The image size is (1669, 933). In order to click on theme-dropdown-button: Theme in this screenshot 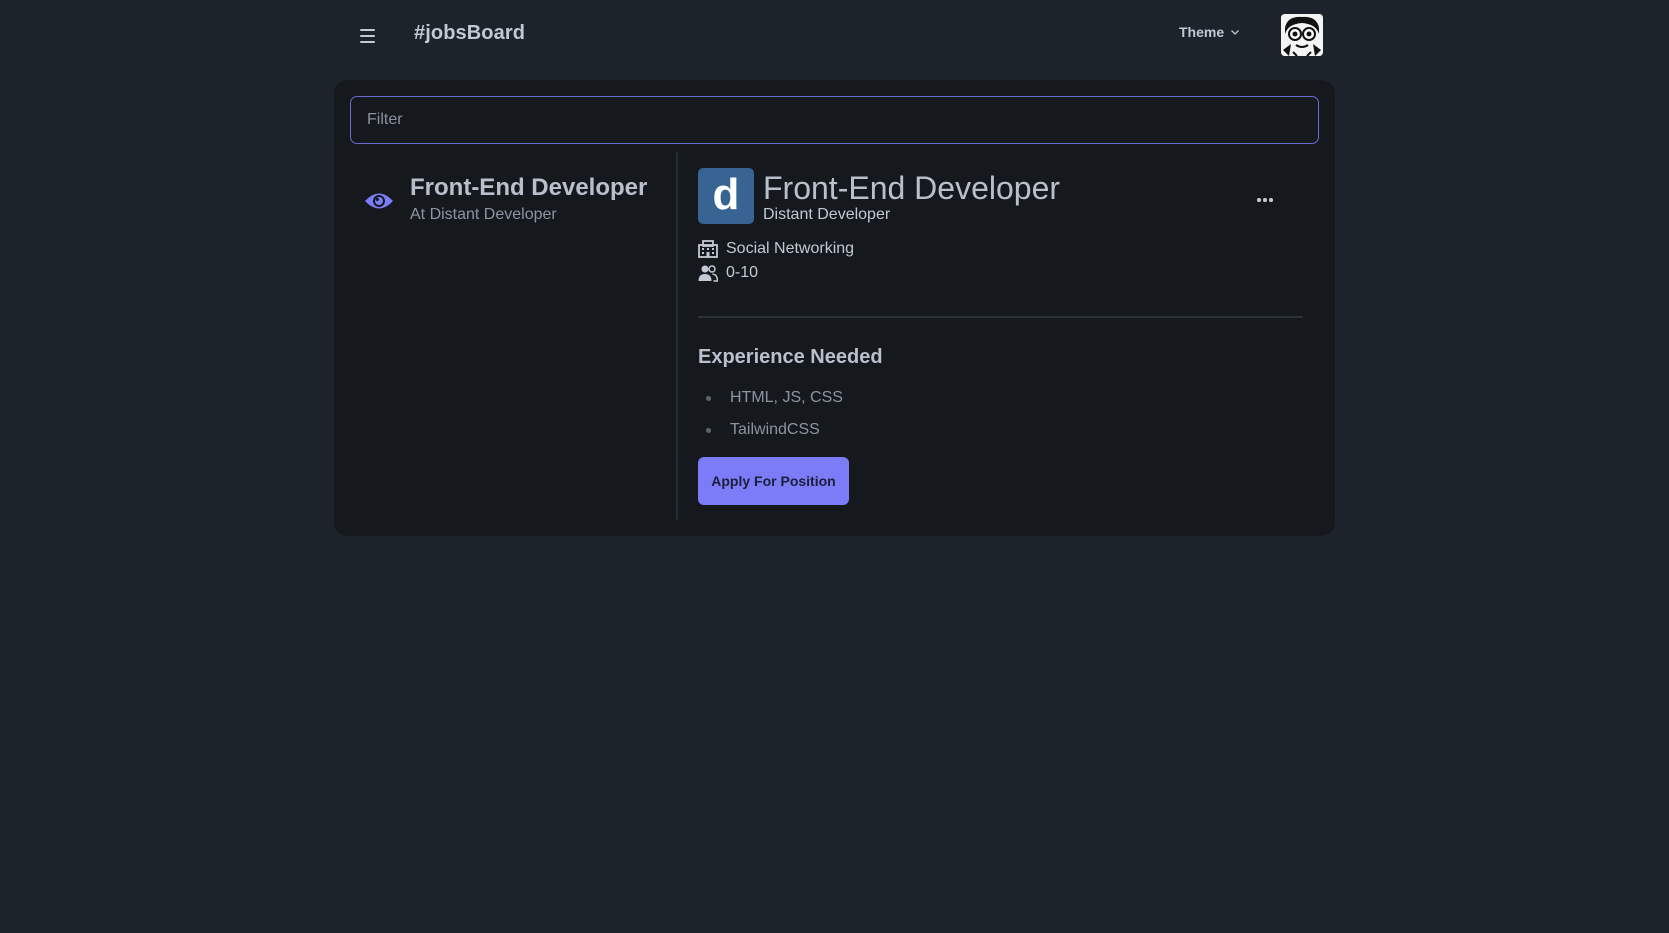, I will do `click(1209, 32)`.